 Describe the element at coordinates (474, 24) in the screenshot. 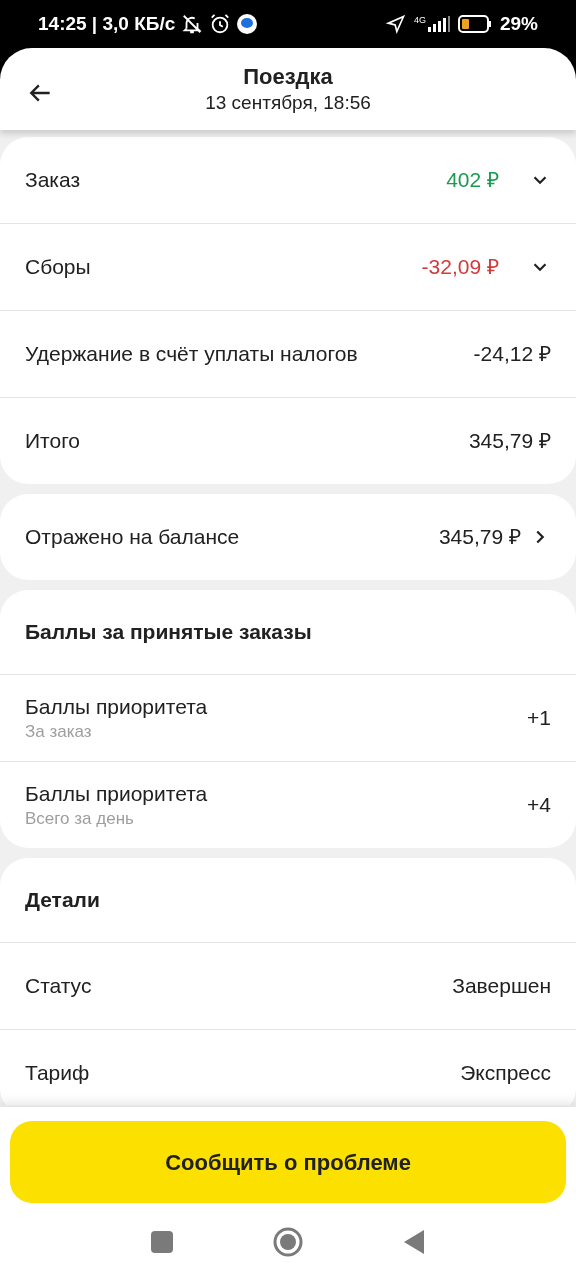

I see `battery-icon` at that location.